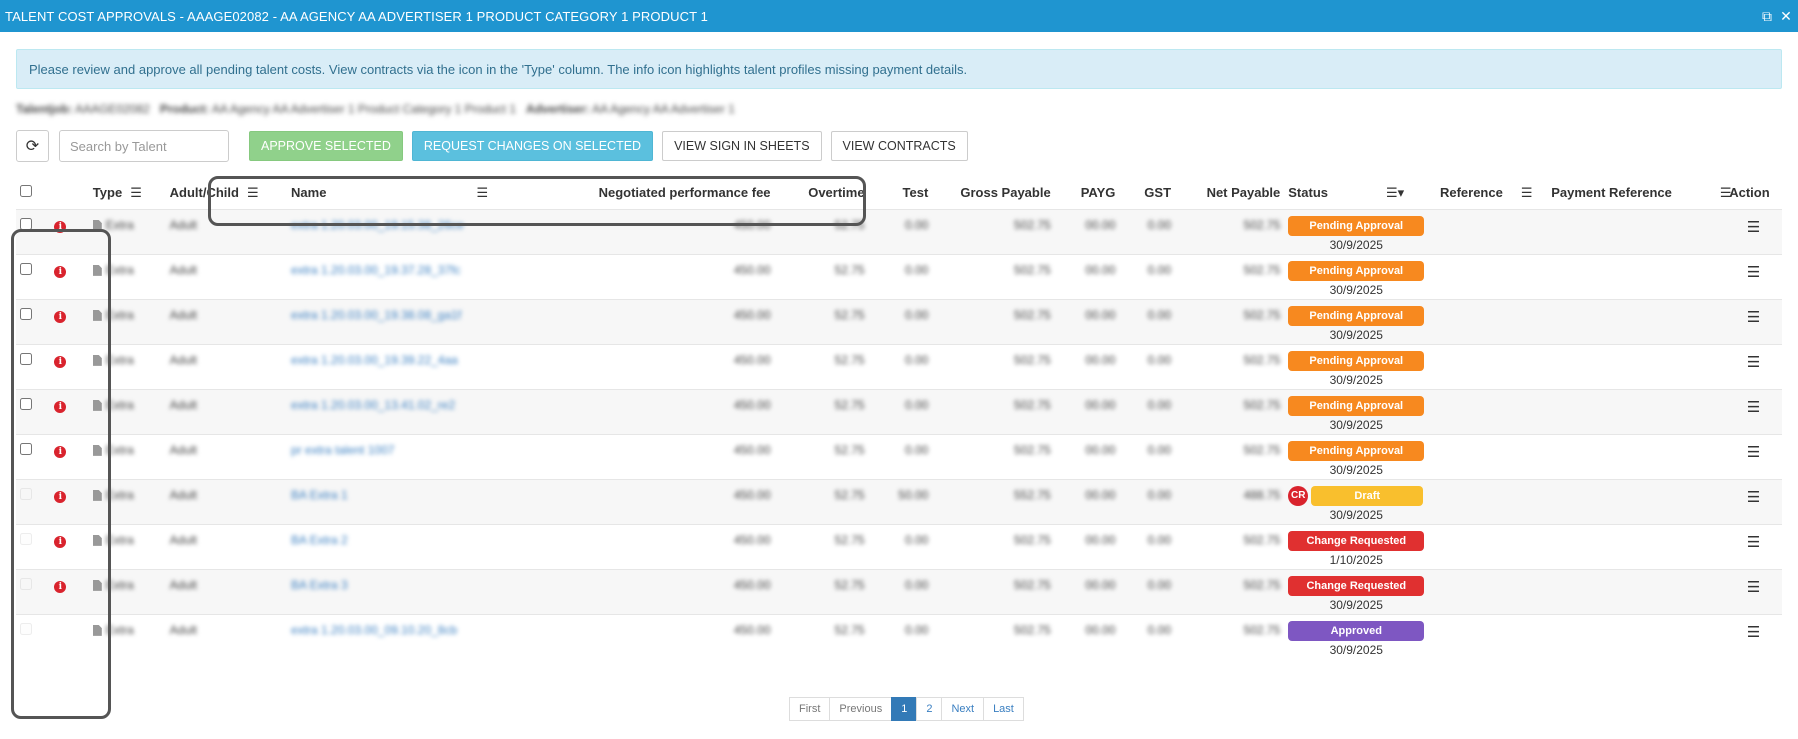 This screenshot has width=1798, height=739. What do you see at coordinates (1767, 16) in the screenshot?
I see `restore-icon: ⧉` at bounding box center [1767, 16].